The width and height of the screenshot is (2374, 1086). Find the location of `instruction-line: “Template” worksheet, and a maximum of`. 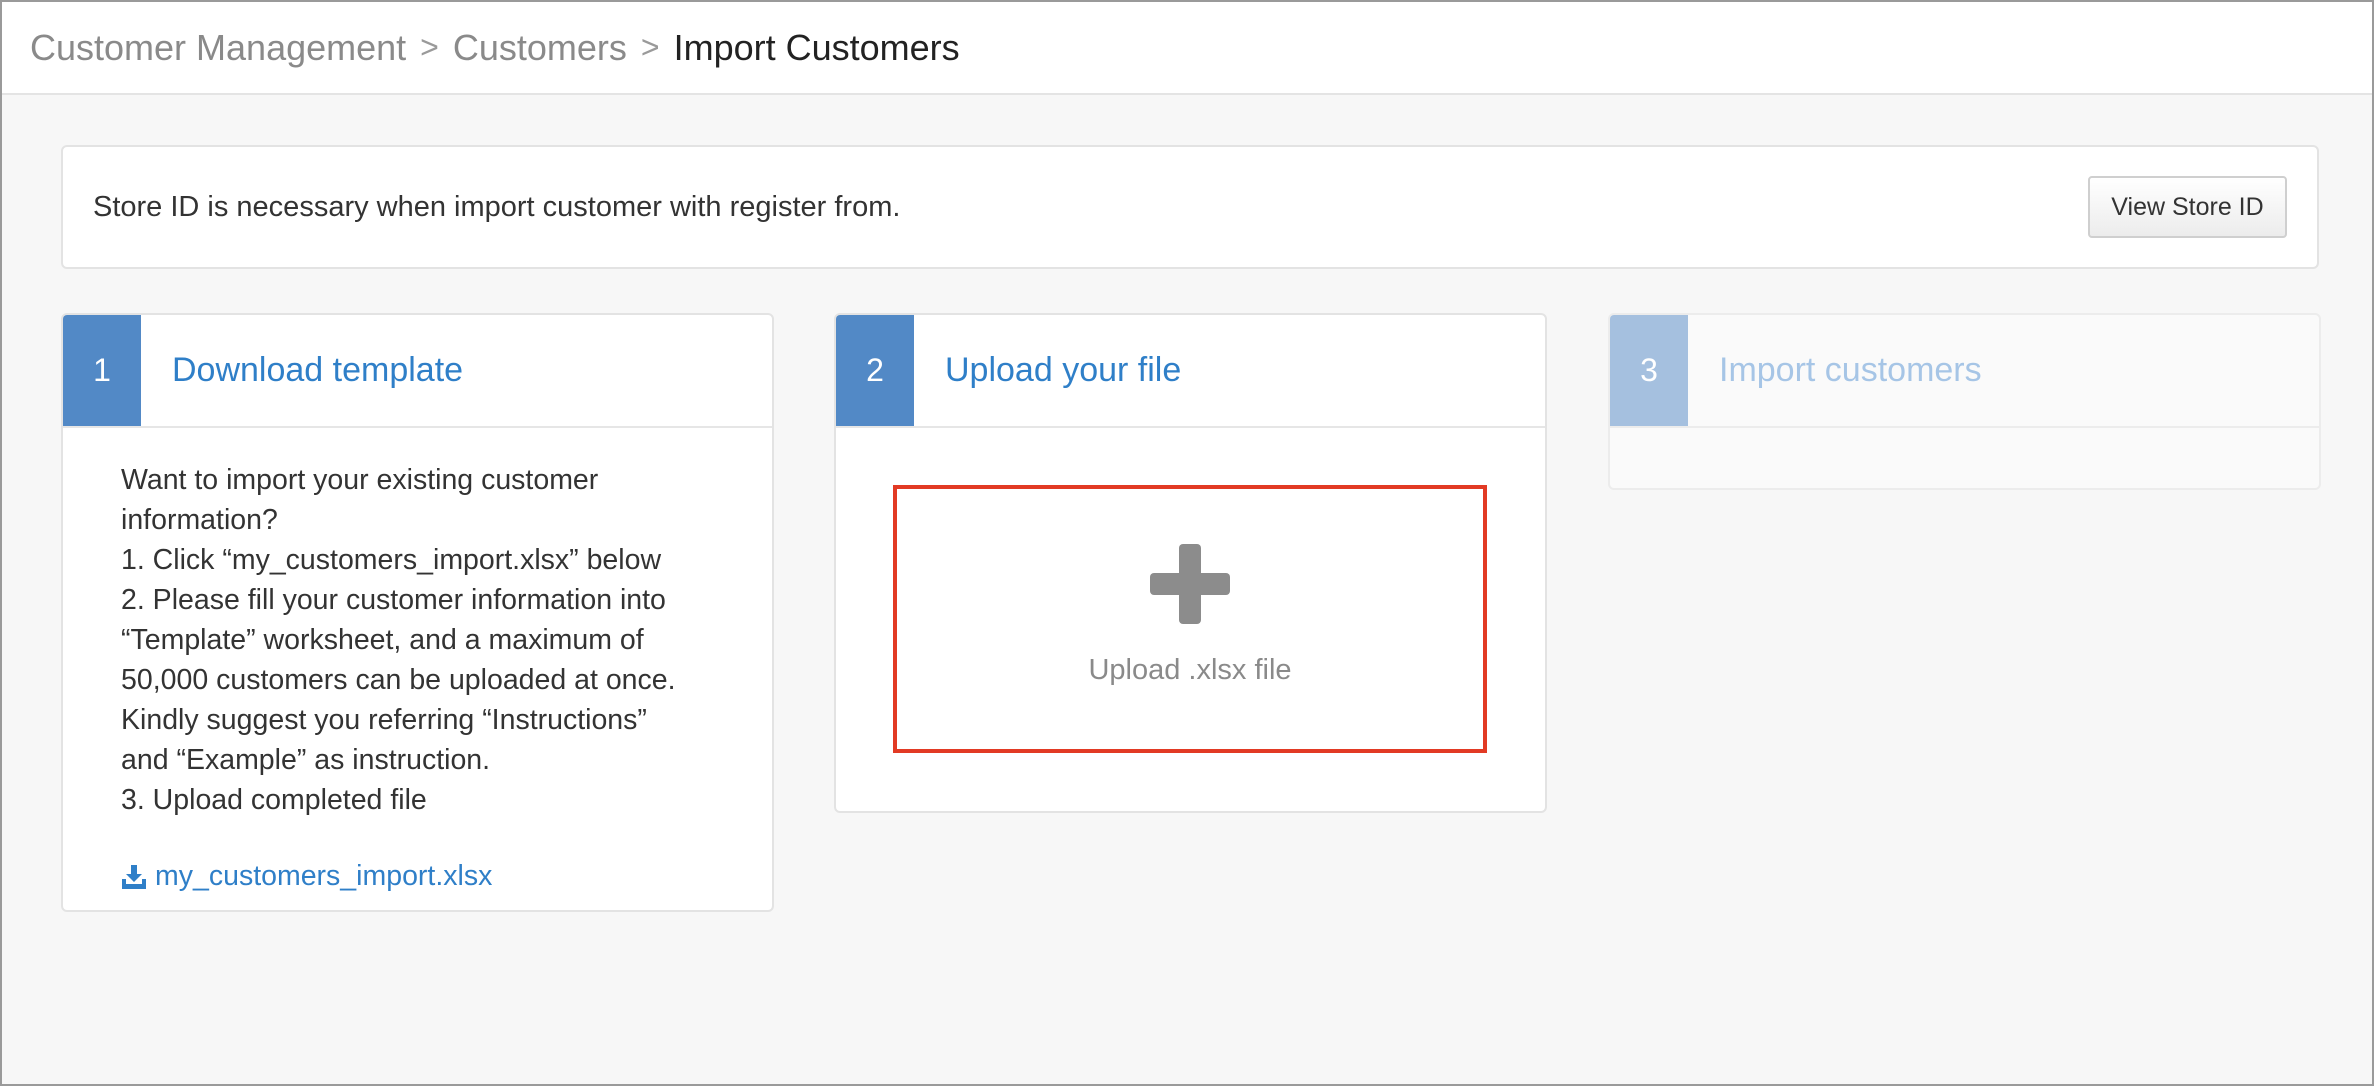

instruction-line: “Template” worksheet, and a maximum of is located at coordinates (382, 640).